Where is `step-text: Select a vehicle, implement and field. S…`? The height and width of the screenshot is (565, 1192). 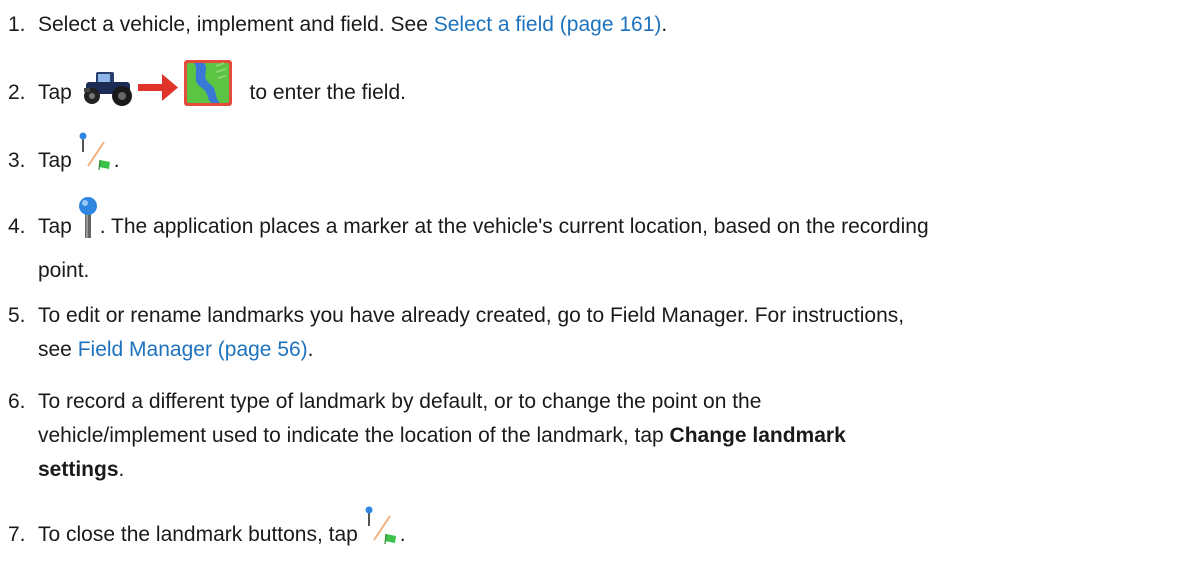 step-text: Select a vehicle, implement and field. S… is located at coordinates (613, 25).